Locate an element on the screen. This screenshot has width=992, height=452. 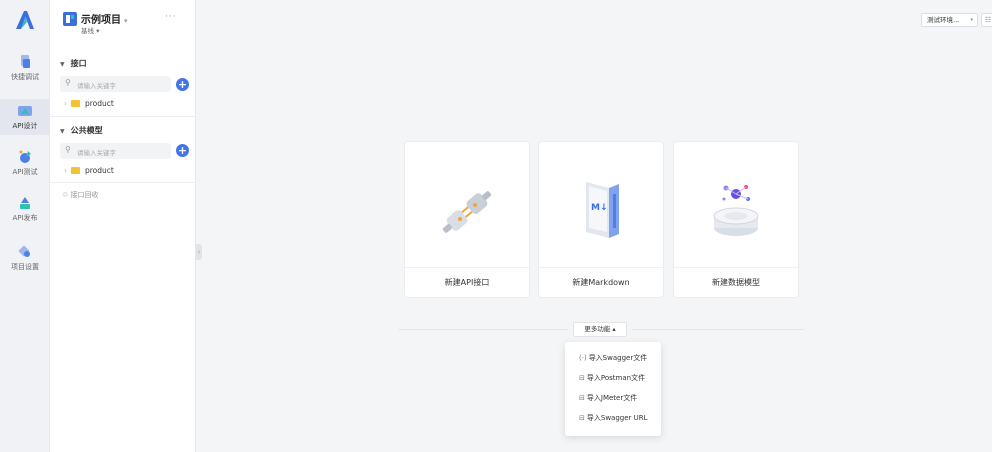
add-interface-button: + is located at coordinates (182, 84).